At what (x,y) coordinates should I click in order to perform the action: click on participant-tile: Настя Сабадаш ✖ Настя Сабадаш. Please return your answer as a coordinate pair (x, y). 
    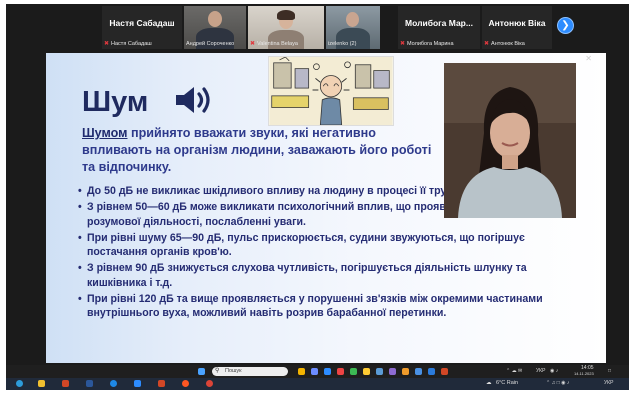
    Looking at the image, I should click on (142, 27).